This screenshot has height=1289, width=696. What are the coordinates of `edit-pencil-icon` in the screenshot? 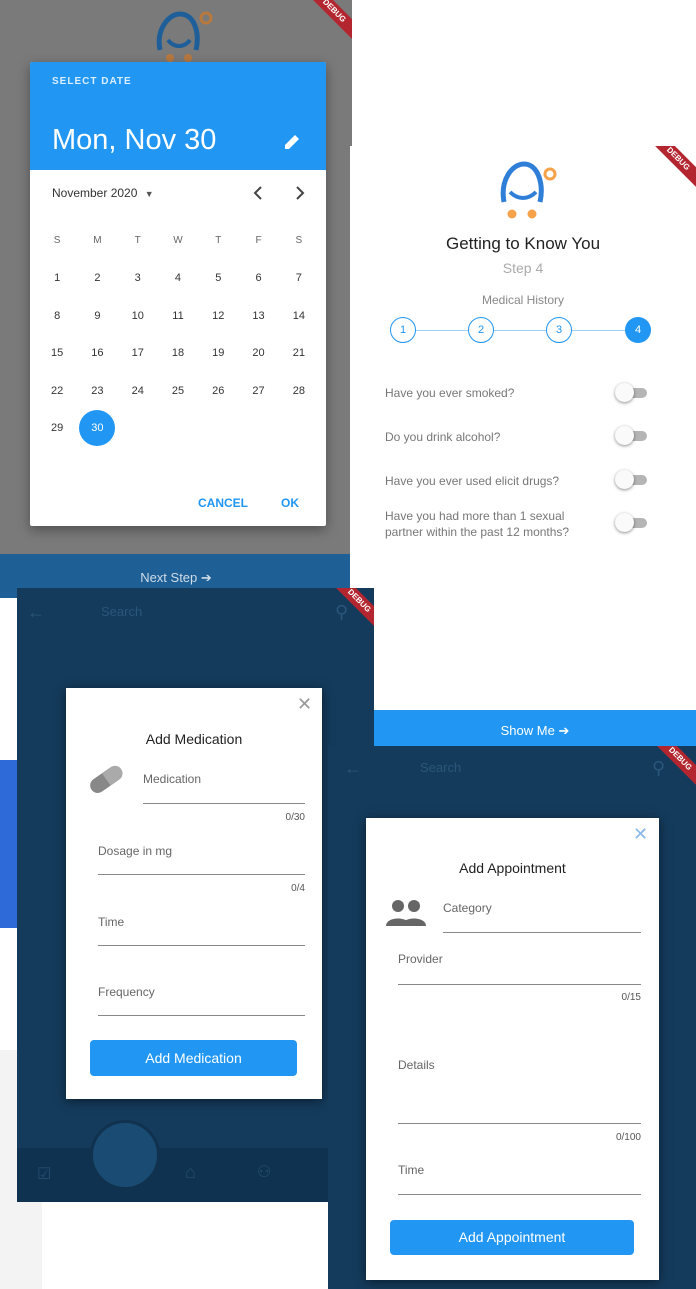 It's located at (292, 142).